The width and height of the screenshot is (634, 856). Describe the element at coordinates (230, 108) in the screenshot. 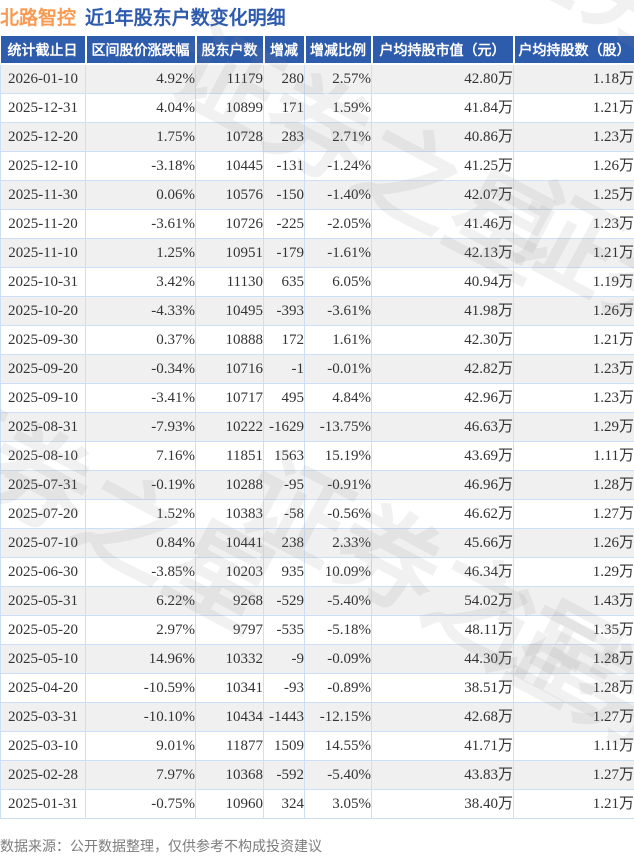

I see `holder-count-cell: 10899` at that location.